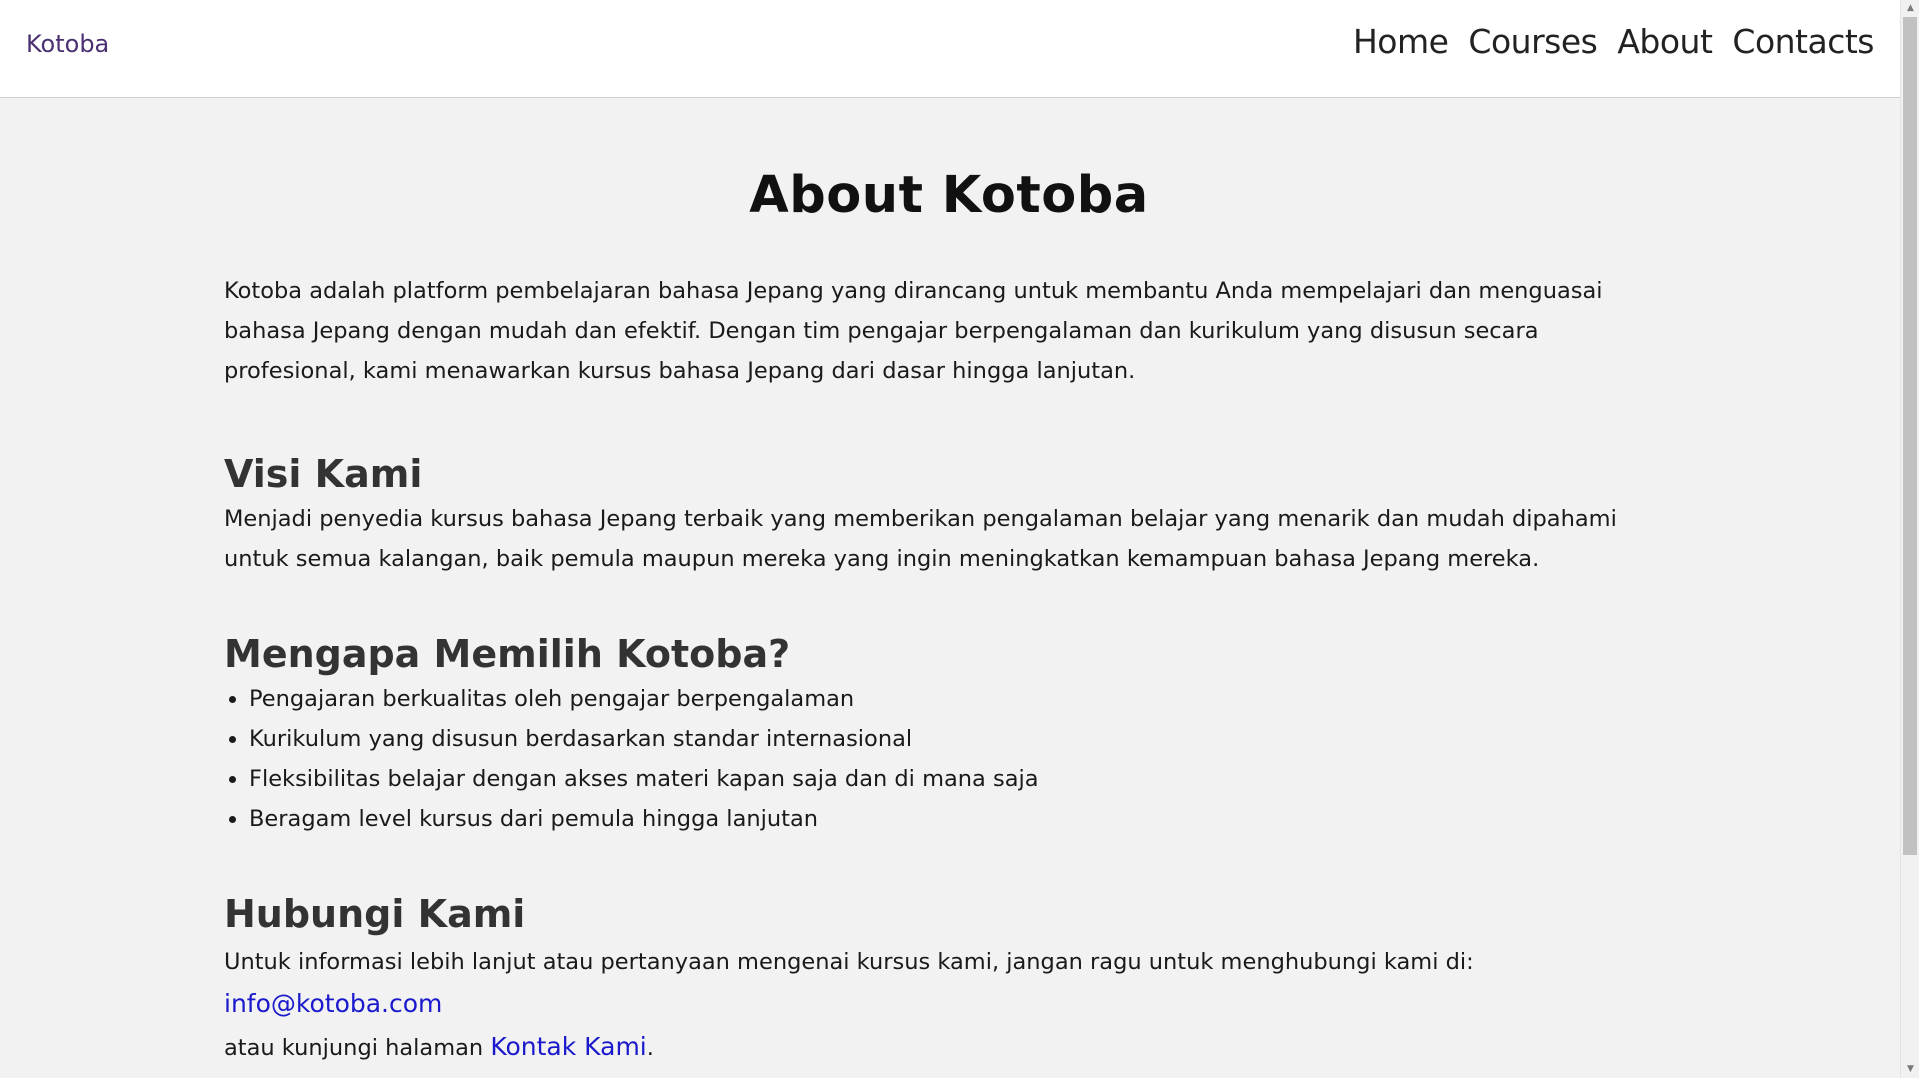  I want to click on visi-heading: Visi Kami, so click(323, 474).